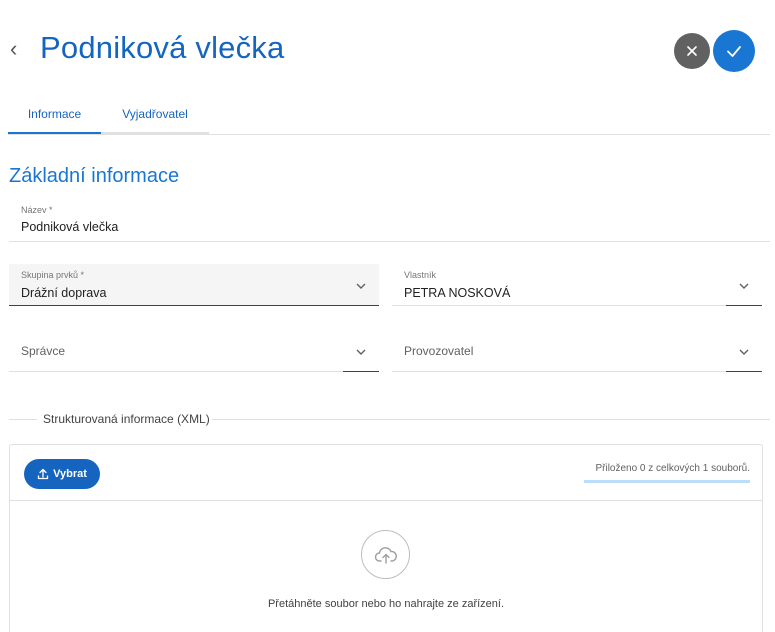  I want to click on tab-vyjadrovatel: Vyjadřovatel, so click(155, 117).